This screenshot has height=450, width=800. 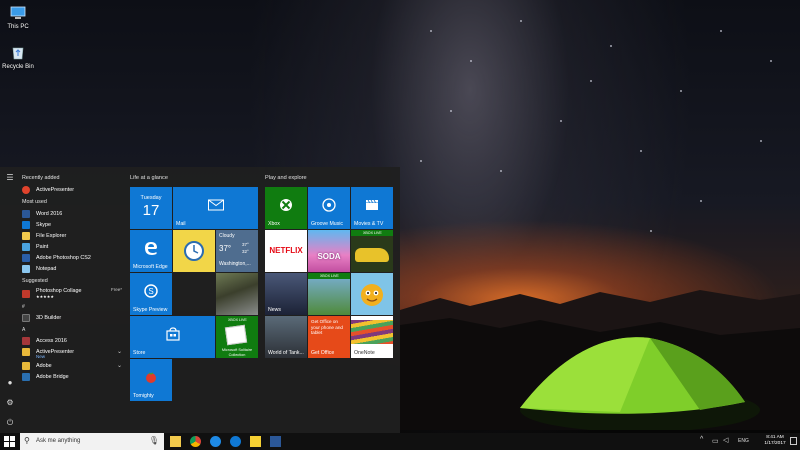 What do you see at coordinates (72, 340) in the screenshot?
I see `app-access-2016: Access 2016` at bounding box center [72, 340].